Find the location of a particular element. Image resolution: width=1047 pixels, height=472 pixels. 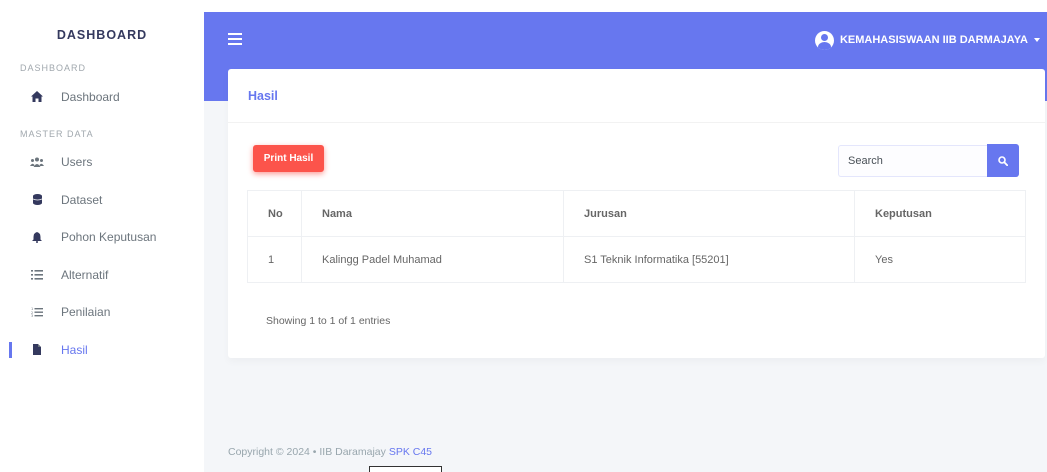

hamburger-menu-icon is located at coordinates (235, 39).